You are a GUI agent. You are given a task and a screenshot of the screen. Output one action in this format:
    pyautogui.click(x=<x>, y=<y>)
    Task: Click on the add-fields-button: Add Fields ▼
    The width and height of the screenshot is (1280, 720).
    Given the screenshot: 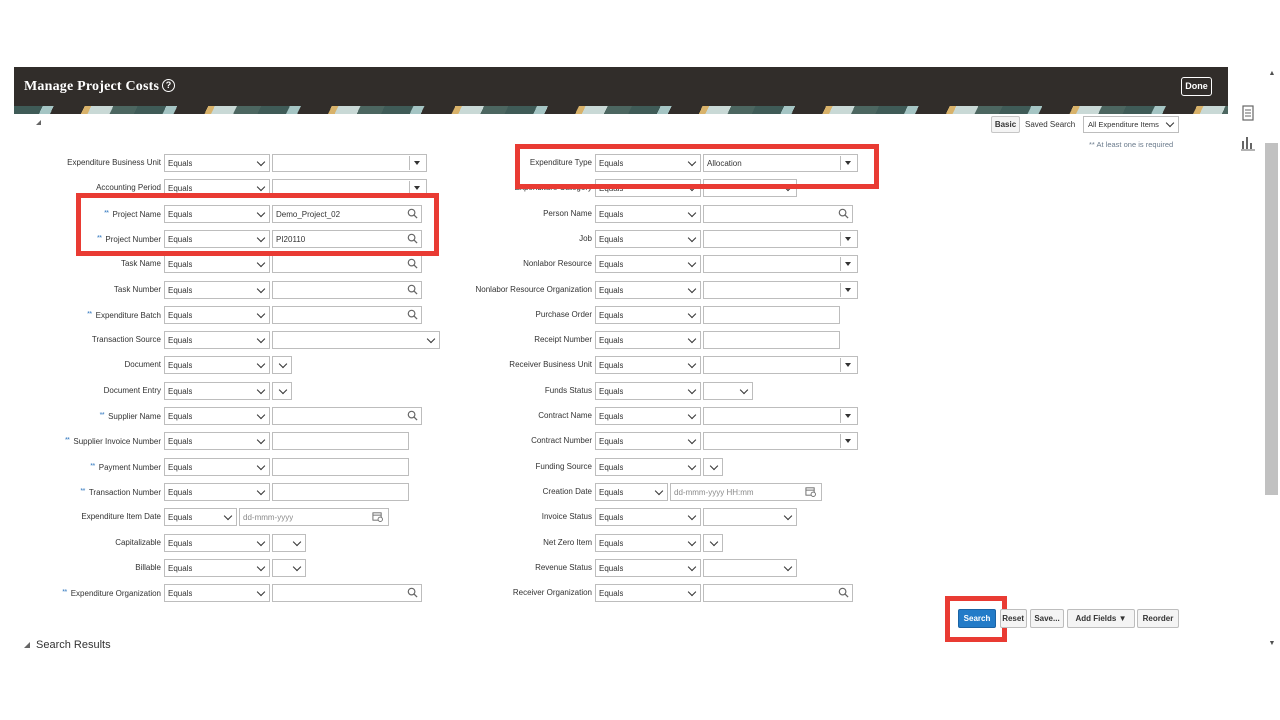 What is the action you would take?
    pyautogui.click(x=1101, y=618)
    